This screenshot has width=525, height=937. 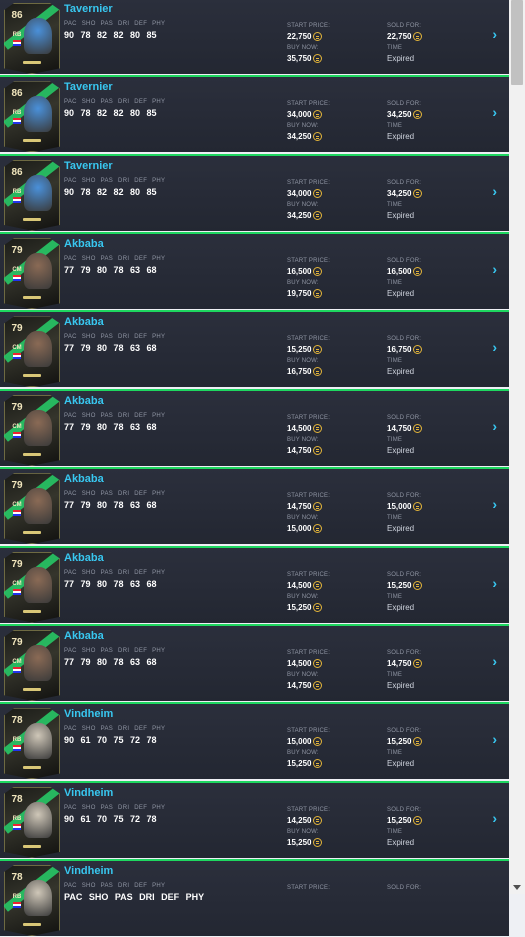 I want to click on scrollbar-thumb, so click(x=517, y=42).